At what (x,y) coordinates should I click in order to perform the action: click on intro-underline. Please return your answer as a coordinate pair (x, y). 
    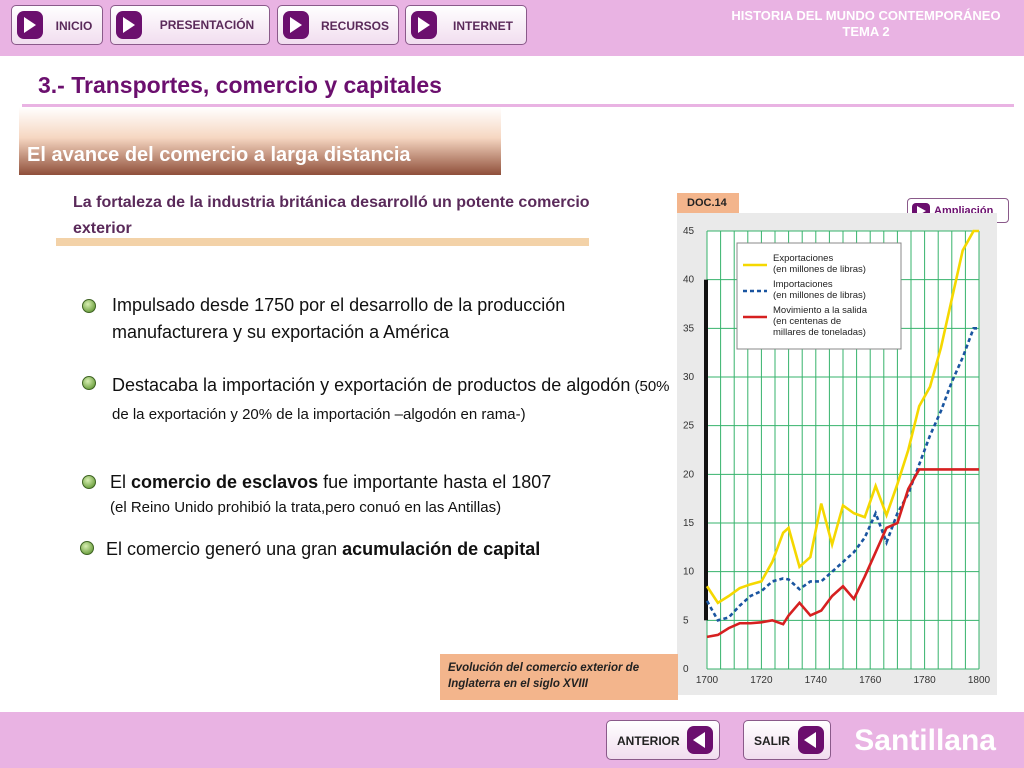
    Looking at the image, I should click on (322, 242).